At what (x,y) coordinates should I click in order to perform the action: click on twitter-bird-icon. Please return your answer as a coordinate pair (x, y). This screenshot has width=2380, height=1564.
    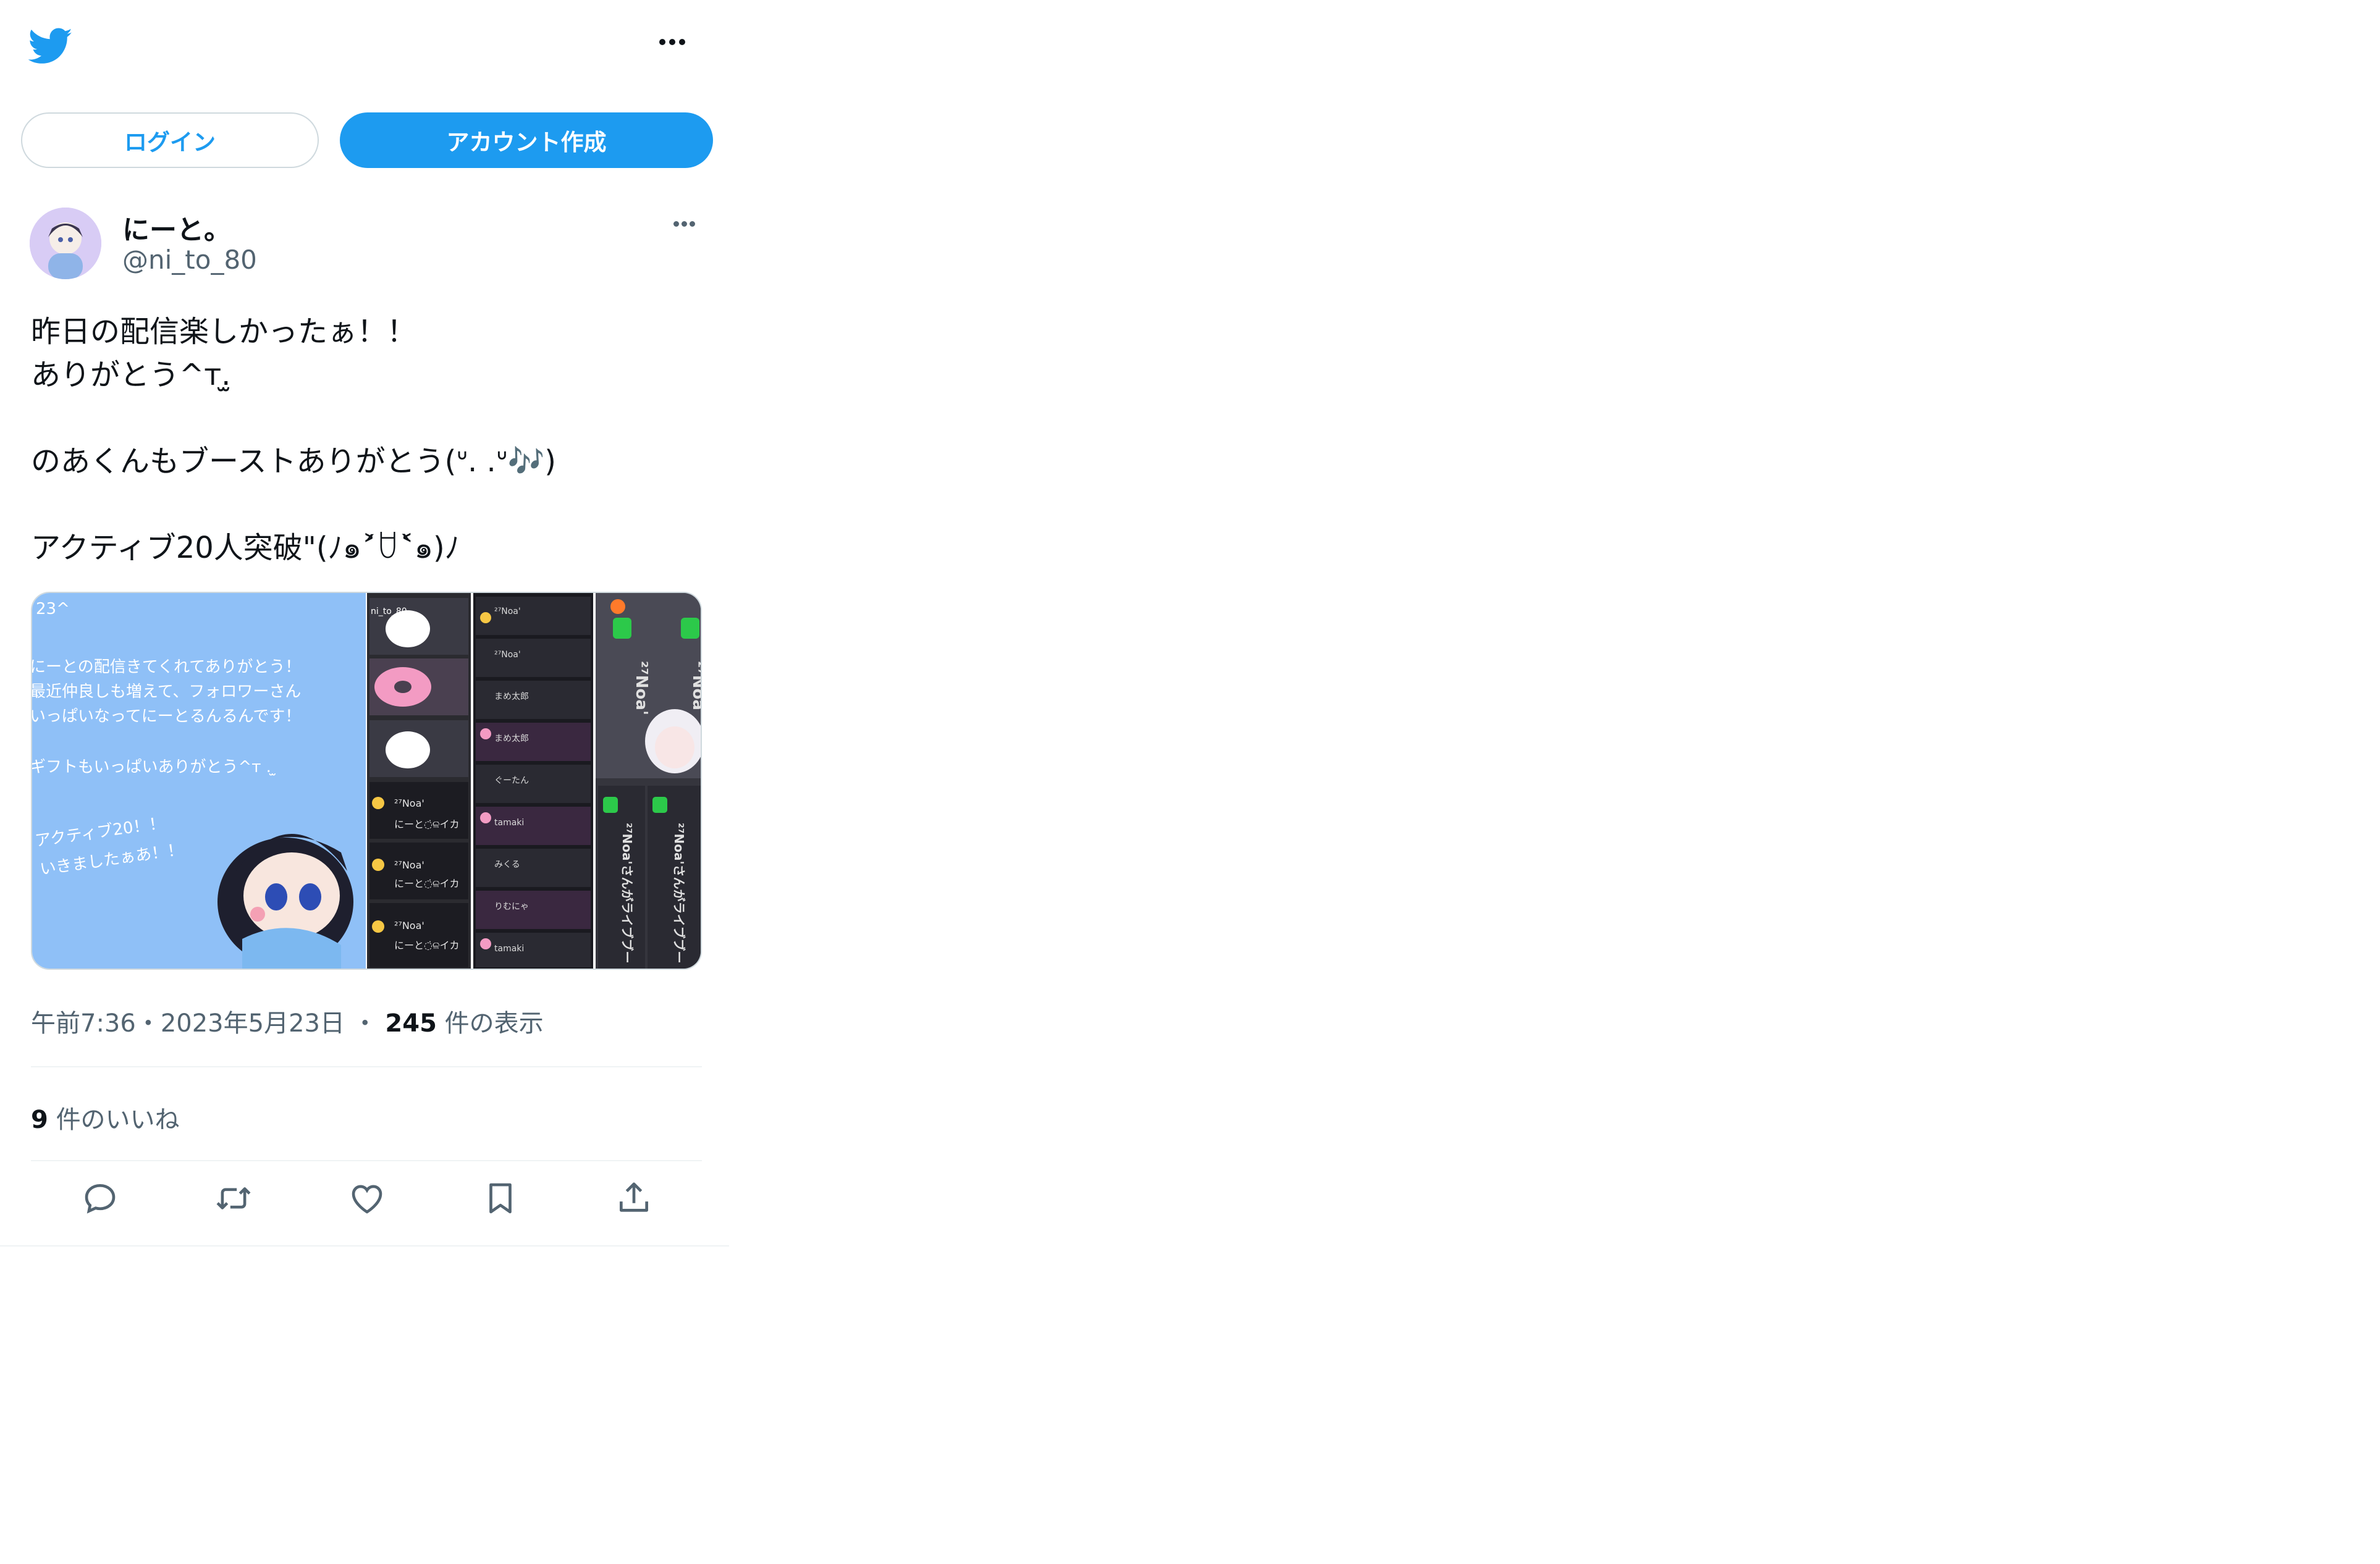
    Looking at the image, I should click on (51, 45).